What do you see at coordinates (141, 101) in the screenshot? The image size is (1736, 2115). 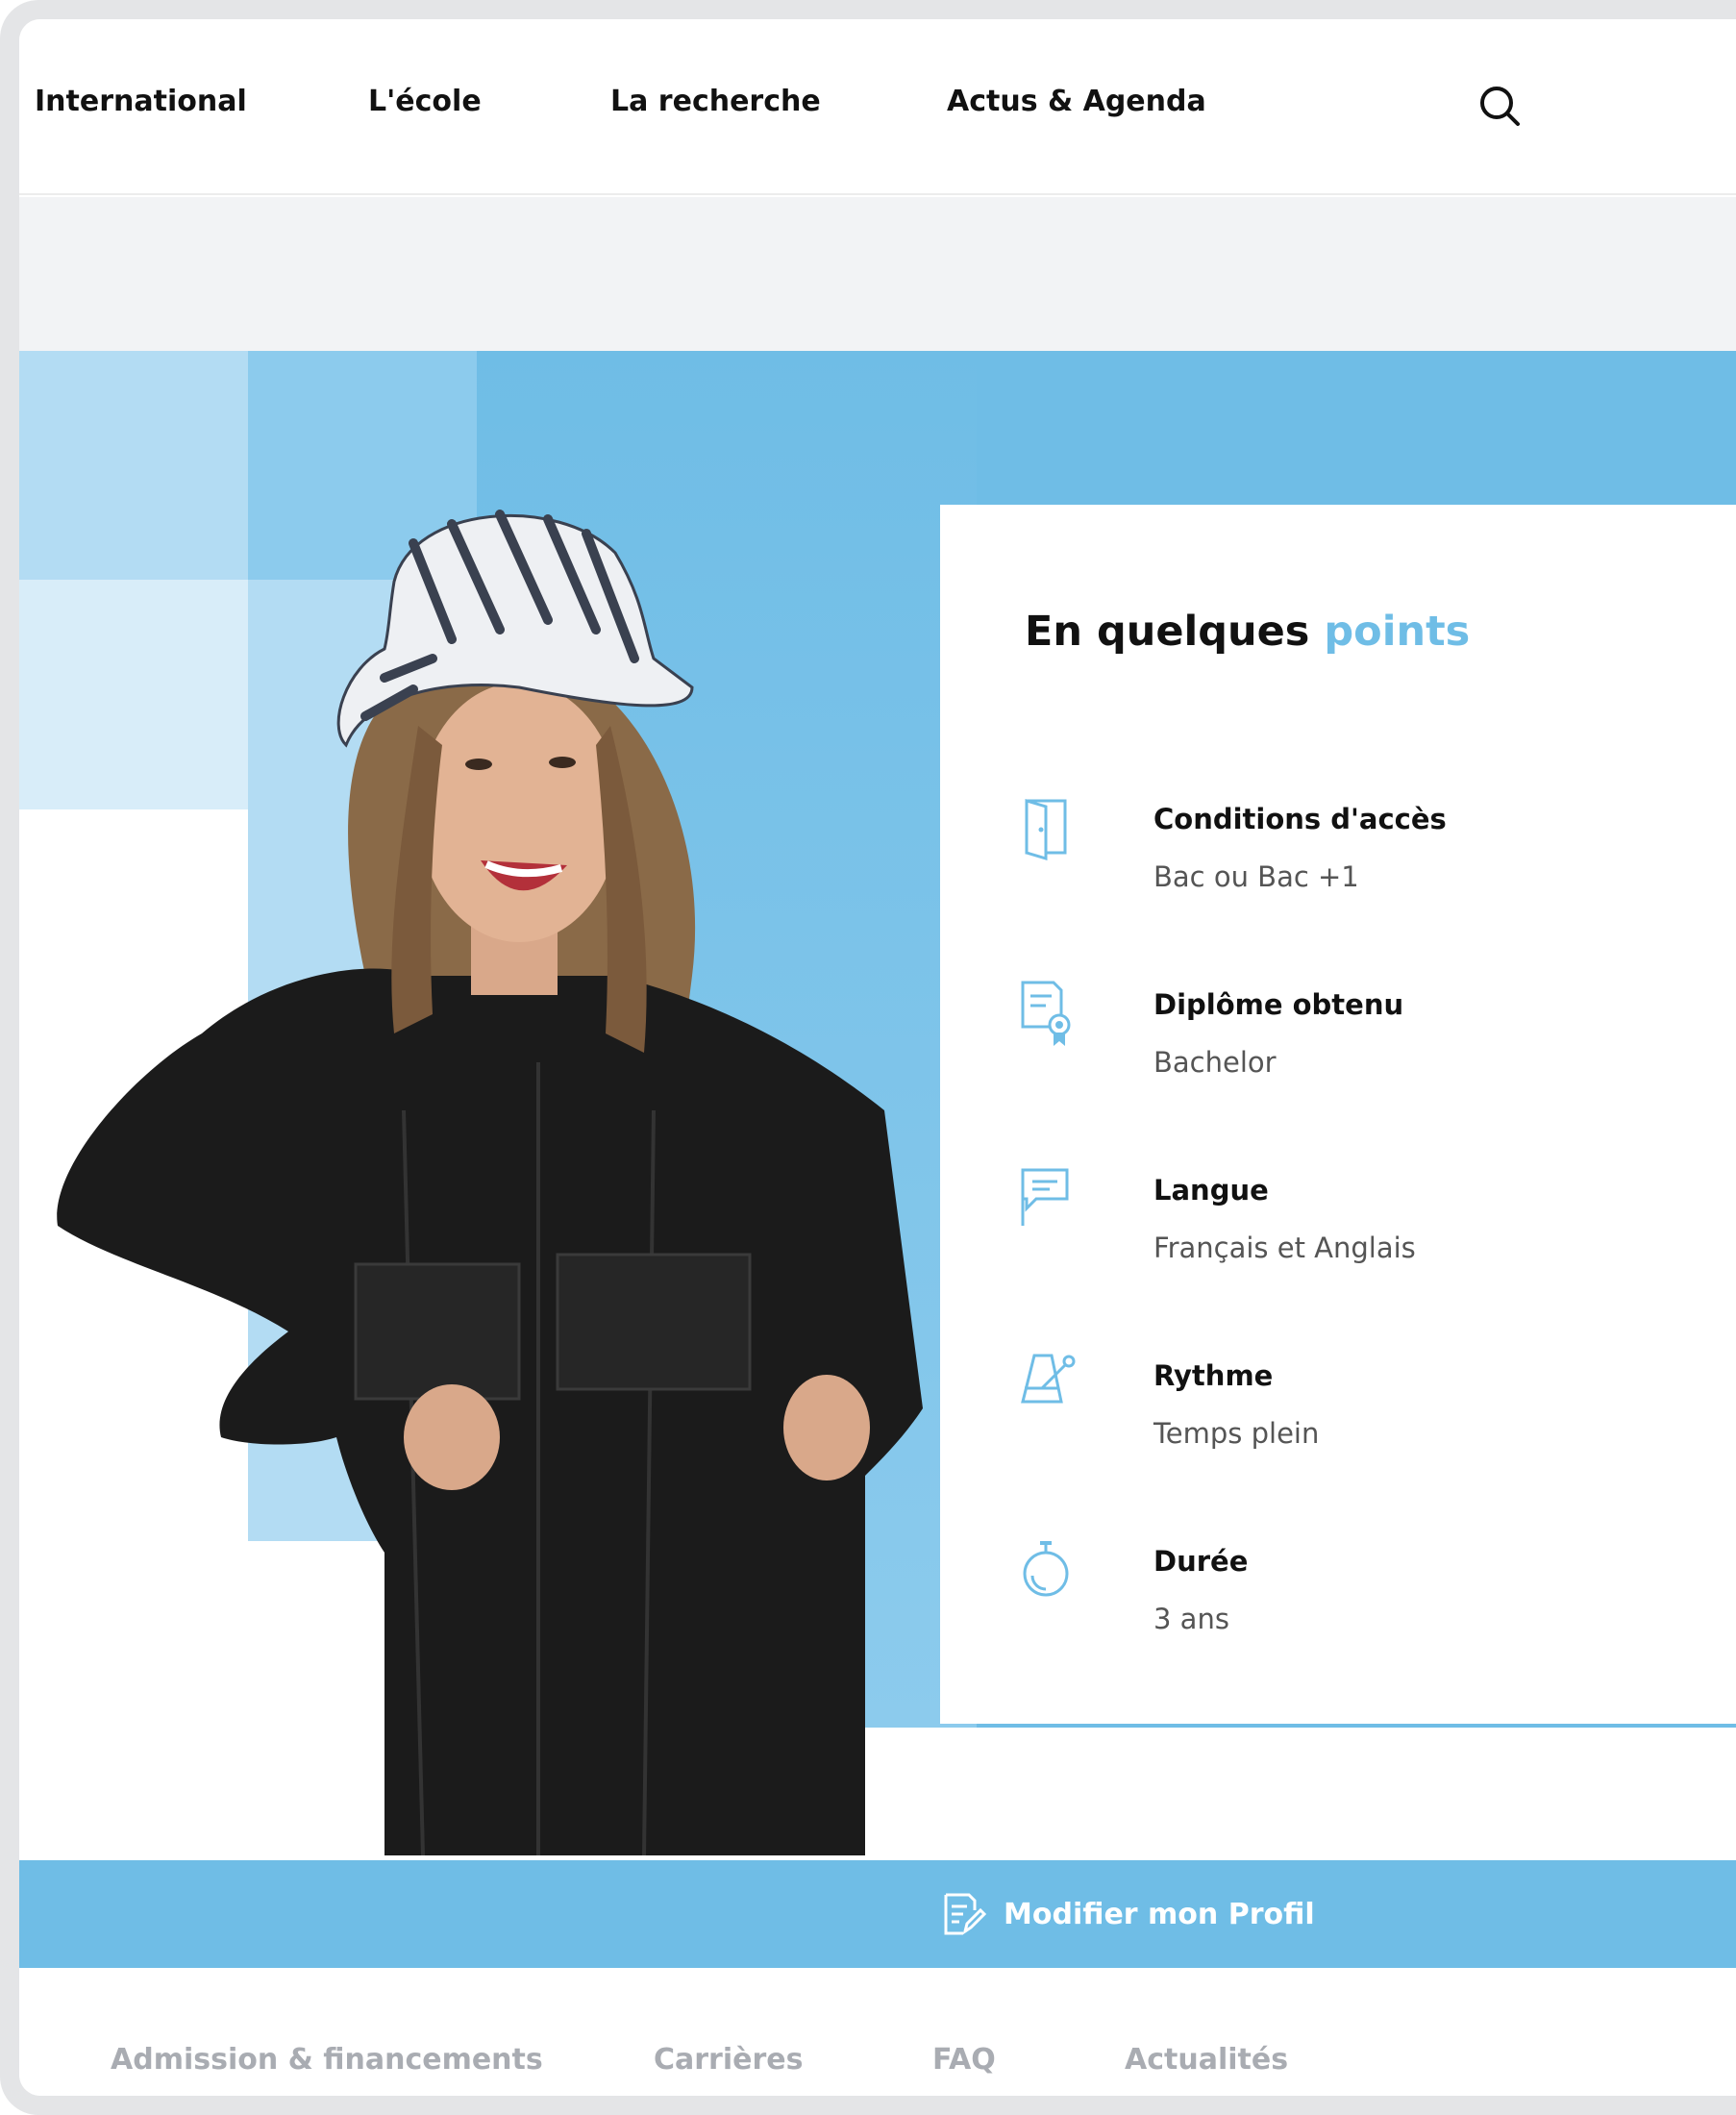 I see `nav-item-international: International` at bounding box center [141, 101].